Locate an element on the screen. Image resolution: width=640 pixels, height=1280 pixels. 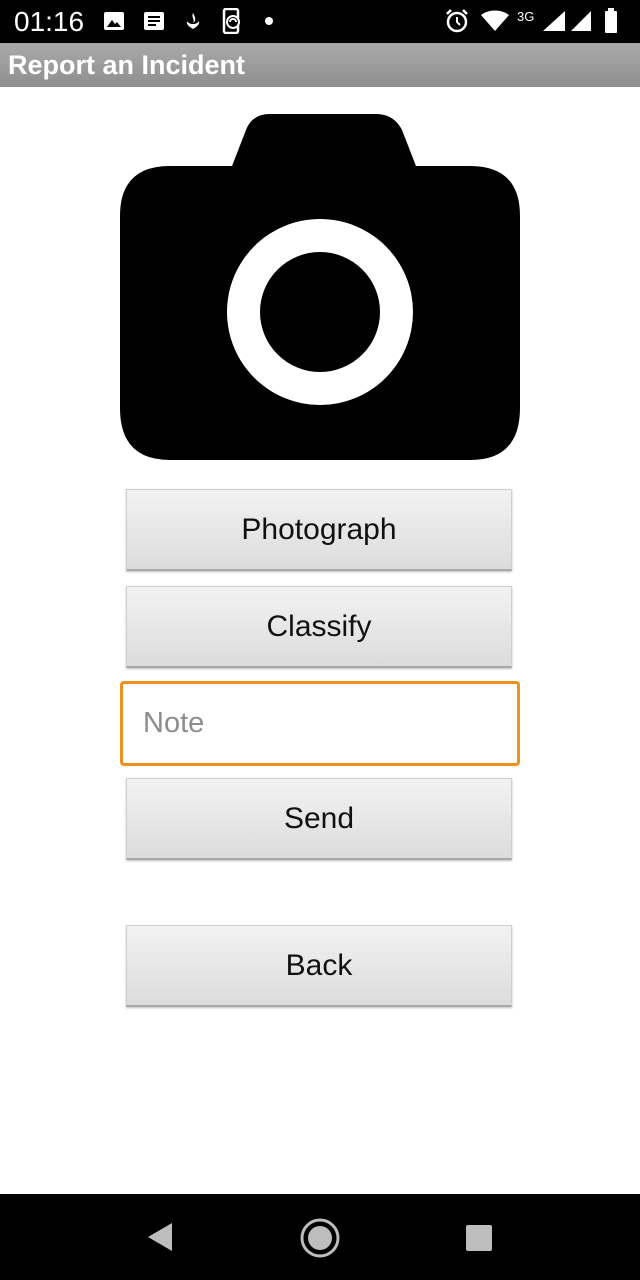
wifi-icon is located at coordinates (495, 20).